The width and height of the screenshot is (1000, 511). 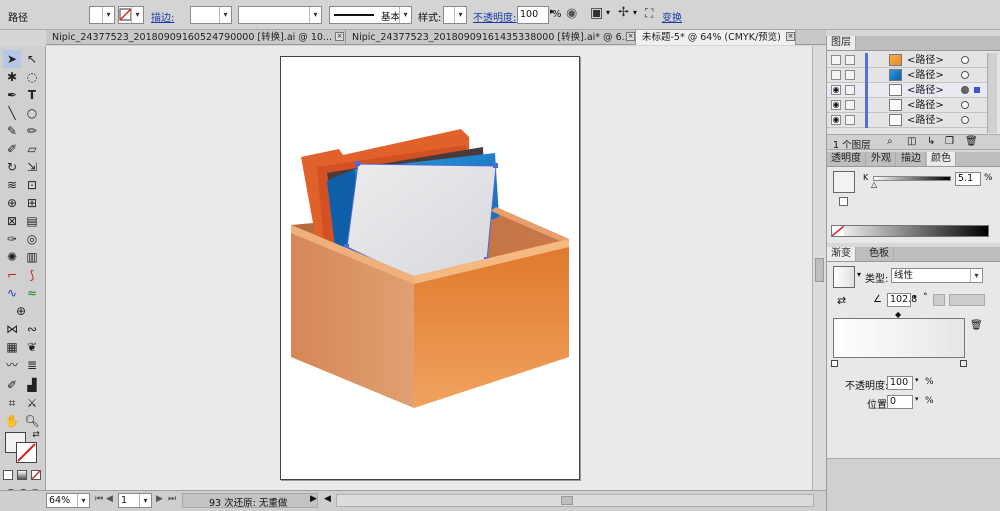 What do you see at coordinates (623, 12) in the screenshot?
I see `align-icon: ✢` at bounding box center [623, 12].